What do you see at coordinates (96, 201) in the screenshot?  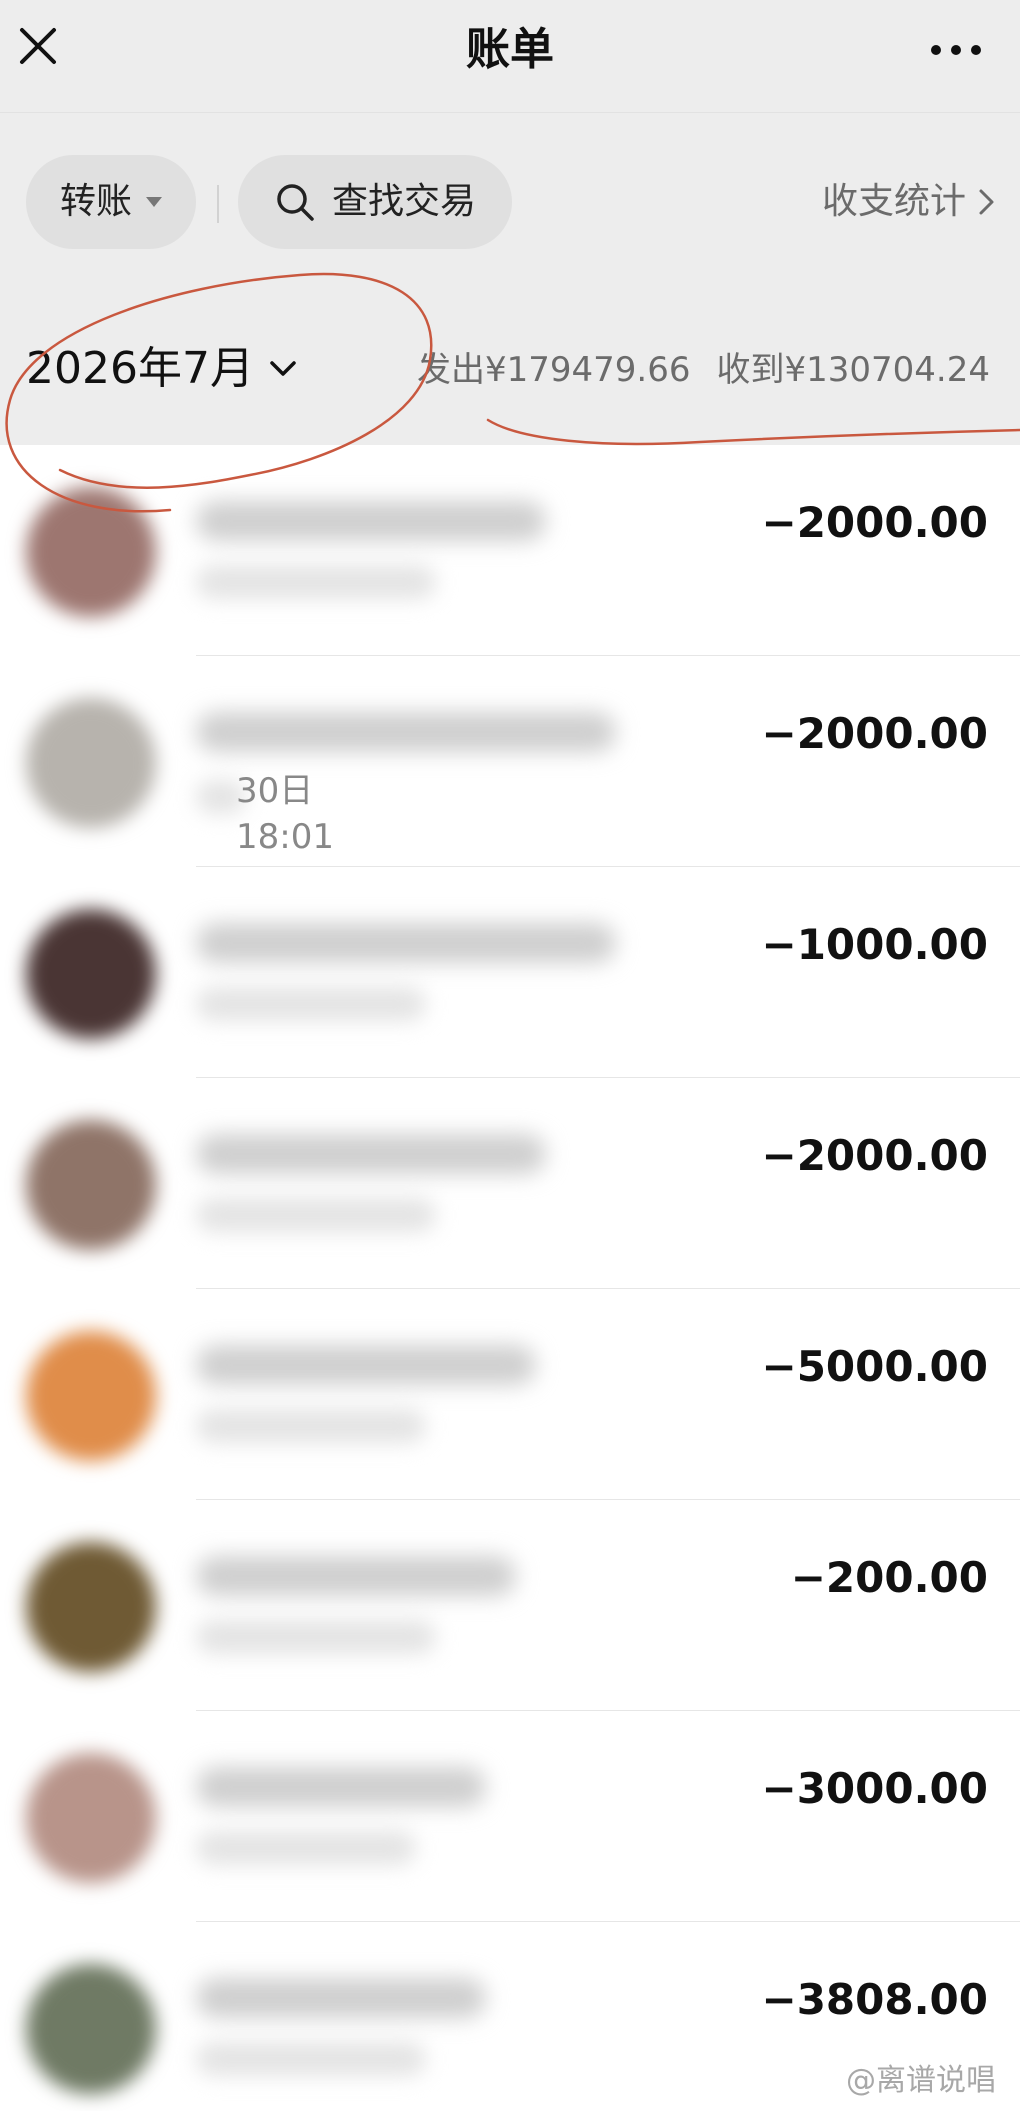 I see `type-filter-label: 转账` at bounding box center [96, 201].